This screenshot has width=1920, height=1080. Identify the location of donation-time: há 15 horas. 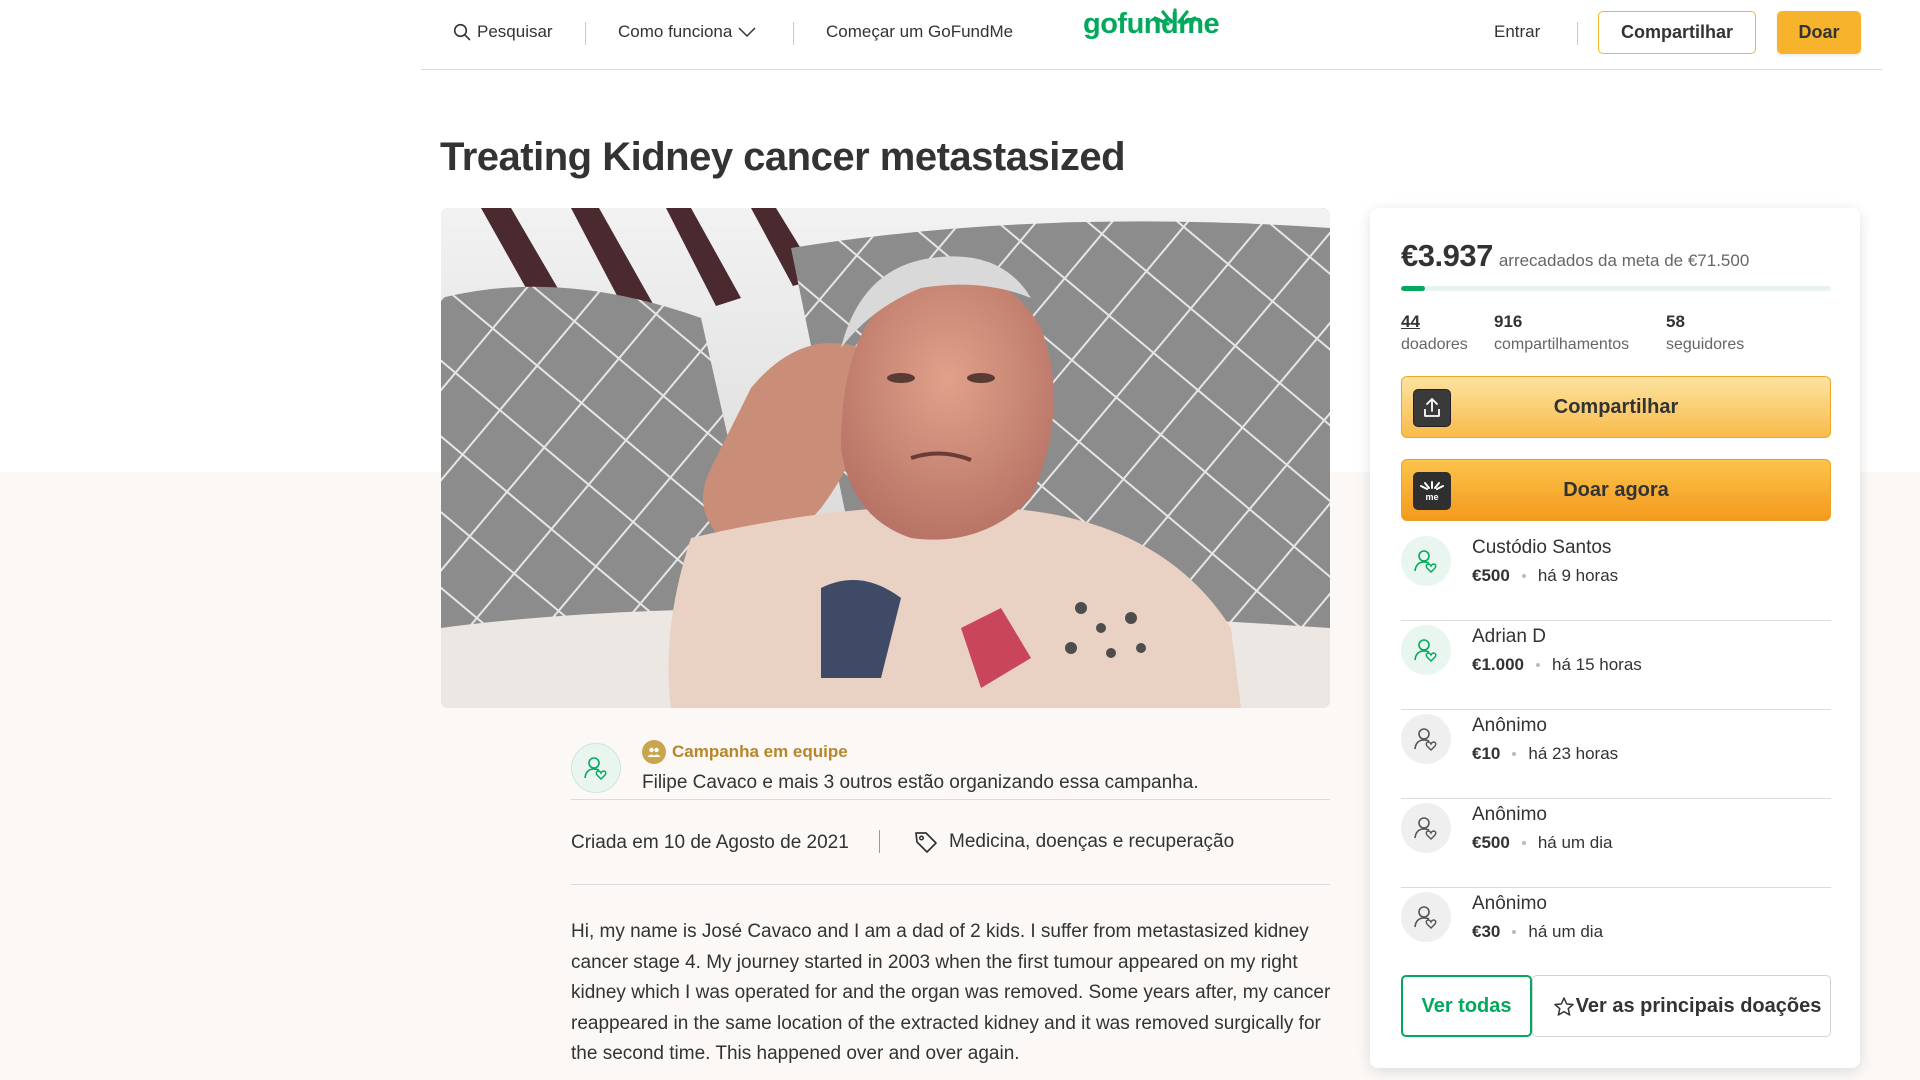
(1597, 664).